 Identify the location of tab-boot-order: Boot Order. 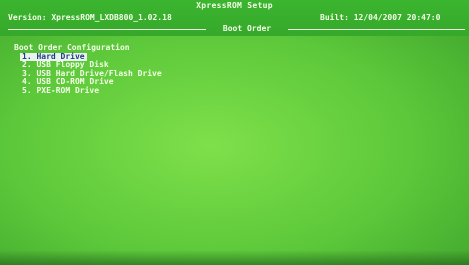
(247, 28).